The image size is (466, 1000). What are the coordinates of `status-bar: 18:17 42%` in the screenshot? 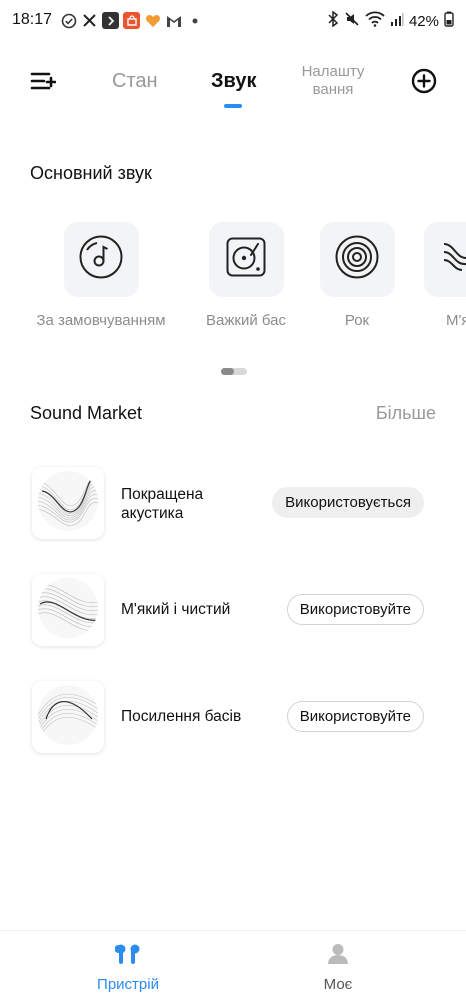 It's located at (233, 21).